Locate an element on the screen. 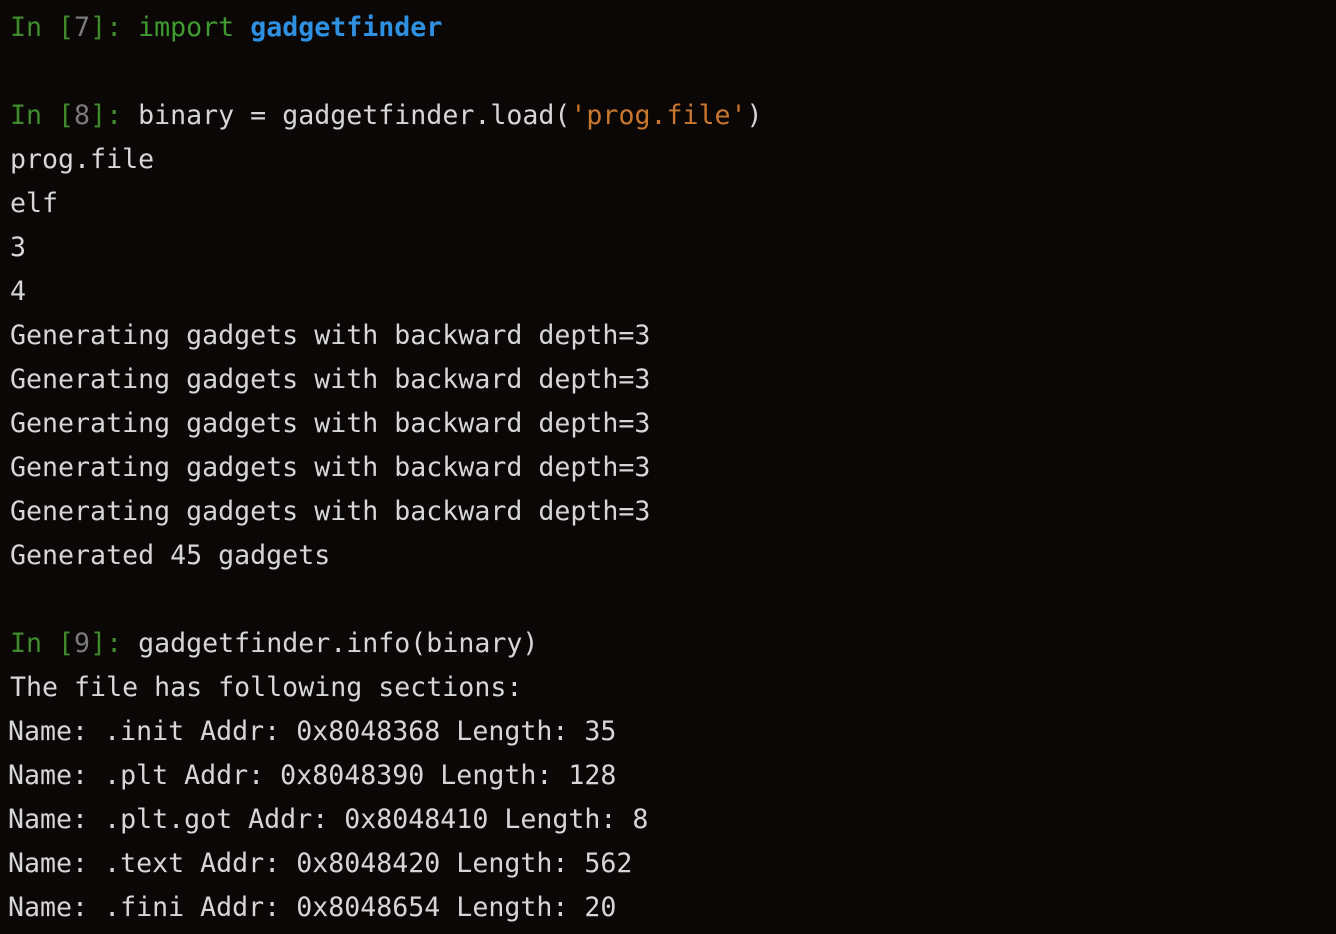 The image size is (1336, 934). section-line: Name: .plt.got Addr: 0x8048410 Length: 8 is located at coordinates (328, 819).